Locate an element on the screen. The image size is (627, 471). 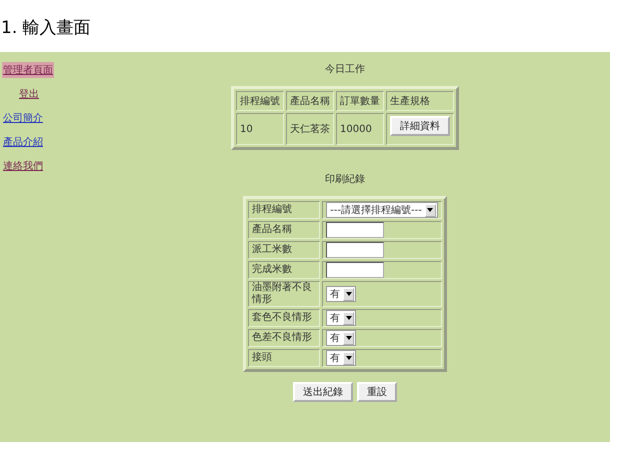
column-header: 生產規格 is located at coordinates (420, 101).